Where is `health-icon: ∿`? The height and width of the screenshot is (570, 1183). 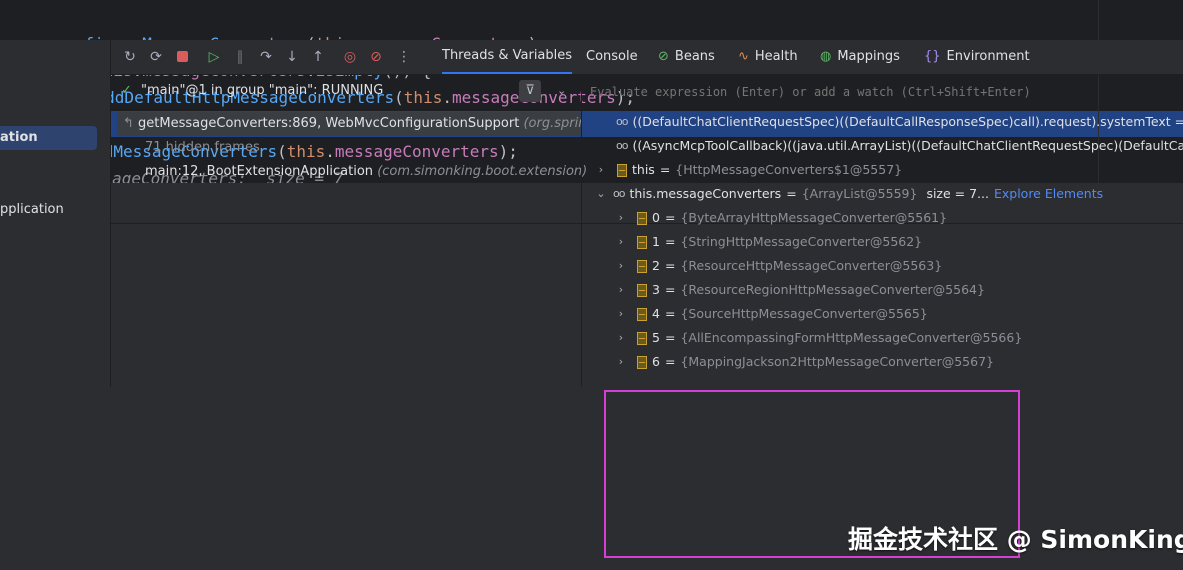
health-icon: ∿ is located at coordinates (743, 56).